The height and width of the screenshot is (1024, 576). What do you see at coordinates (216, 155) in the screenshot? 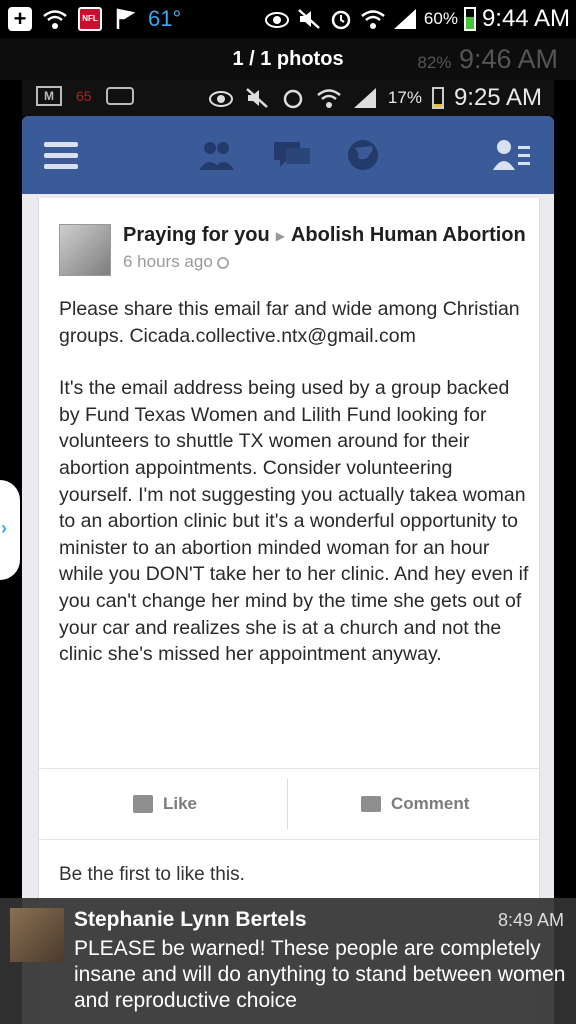
I see `friend-requests-icon` at bounding box center [216, 155].